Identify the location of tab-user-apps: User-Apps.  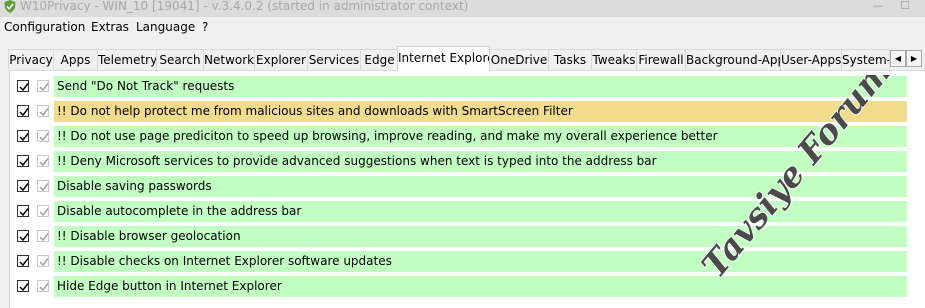
(811, 59).